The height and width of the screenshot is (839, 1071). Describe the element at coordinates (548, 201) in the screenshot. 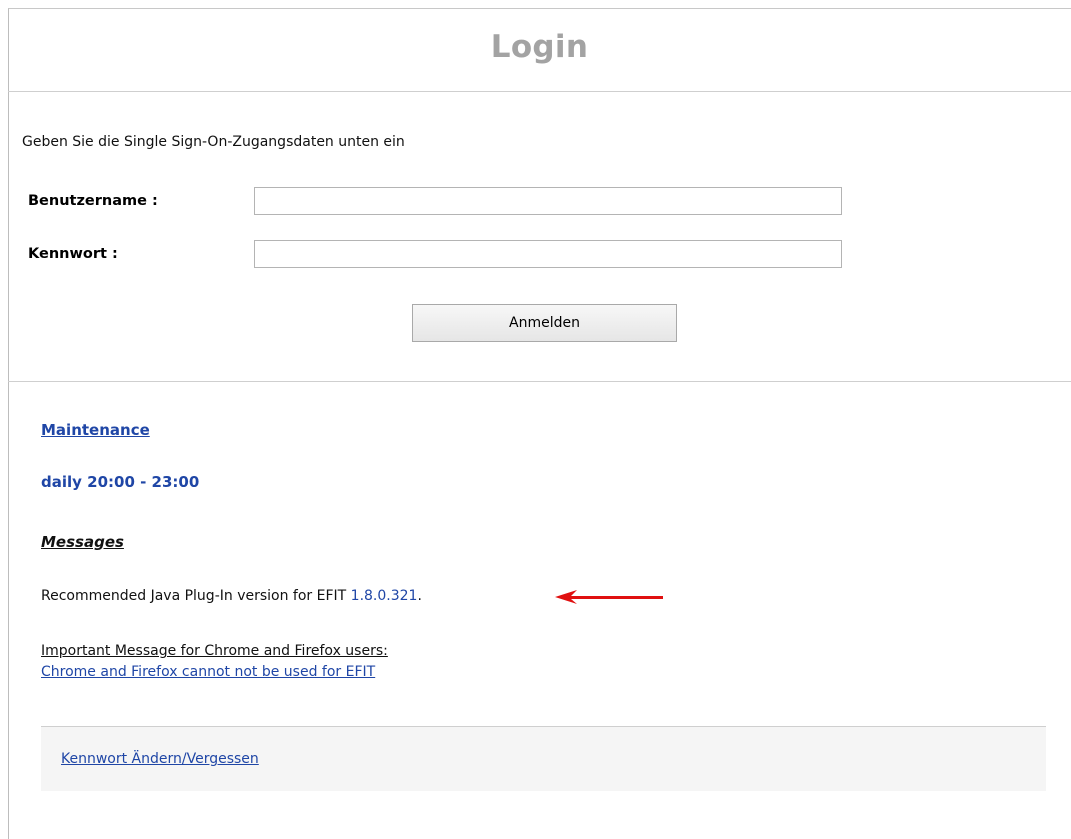

I see `username-input` at that location.